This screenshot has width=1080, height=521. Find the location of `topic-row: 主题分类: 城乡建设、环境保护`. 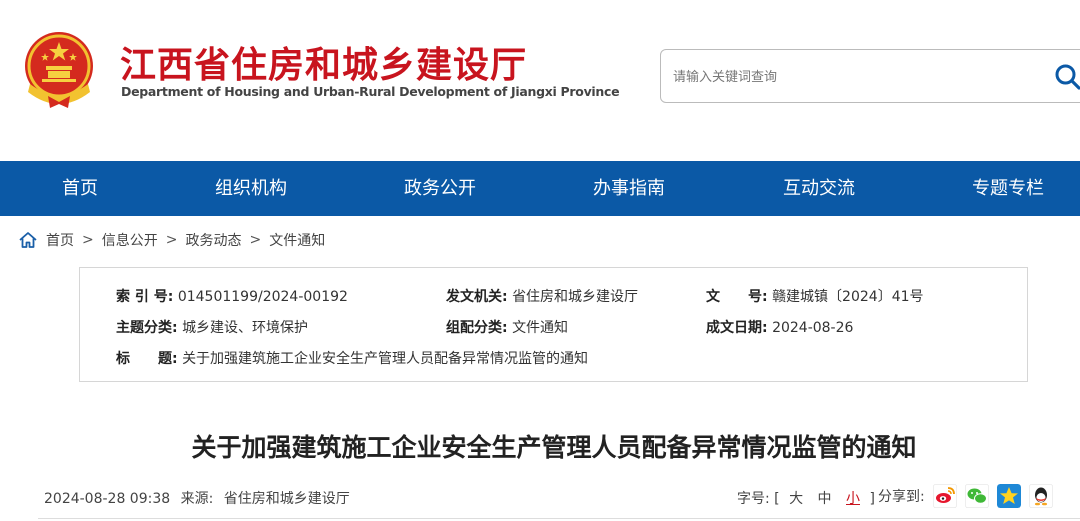

topic-row: 主题分类: 城乡建设、环境保护 is located at coordinates (212, 327).